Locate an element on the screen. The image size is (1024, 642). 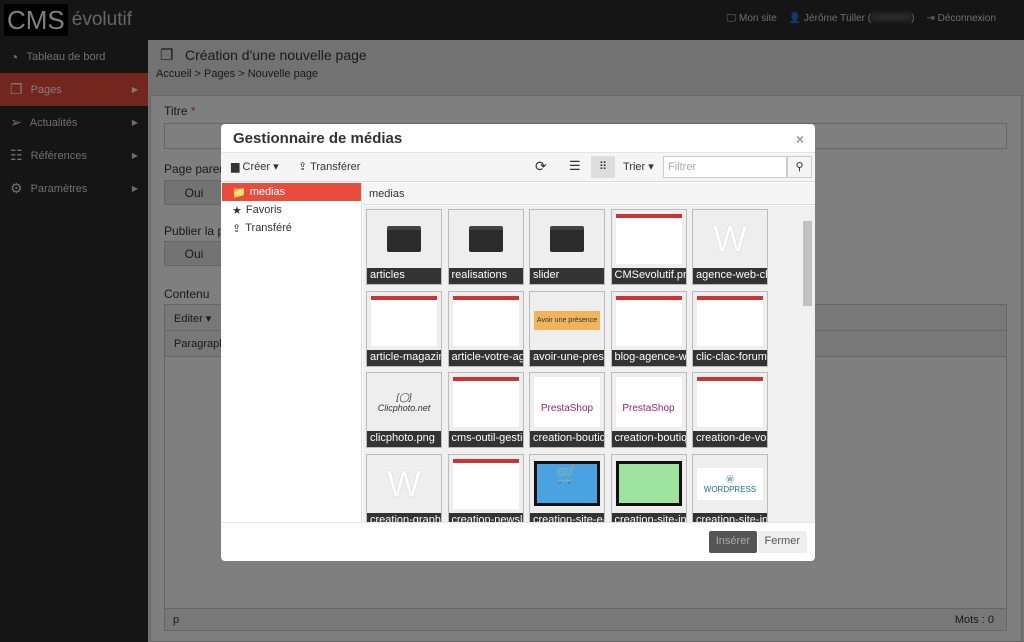
file-name: article-votre-ag is located at coordinates (485, 357).